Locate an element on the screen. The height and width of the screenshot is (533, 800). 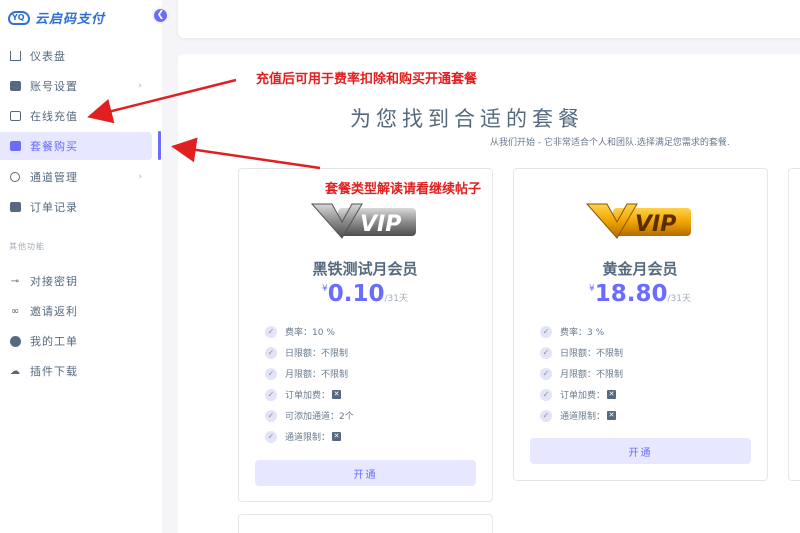
arrow-to-recharge is located at coordinates (162, 101).